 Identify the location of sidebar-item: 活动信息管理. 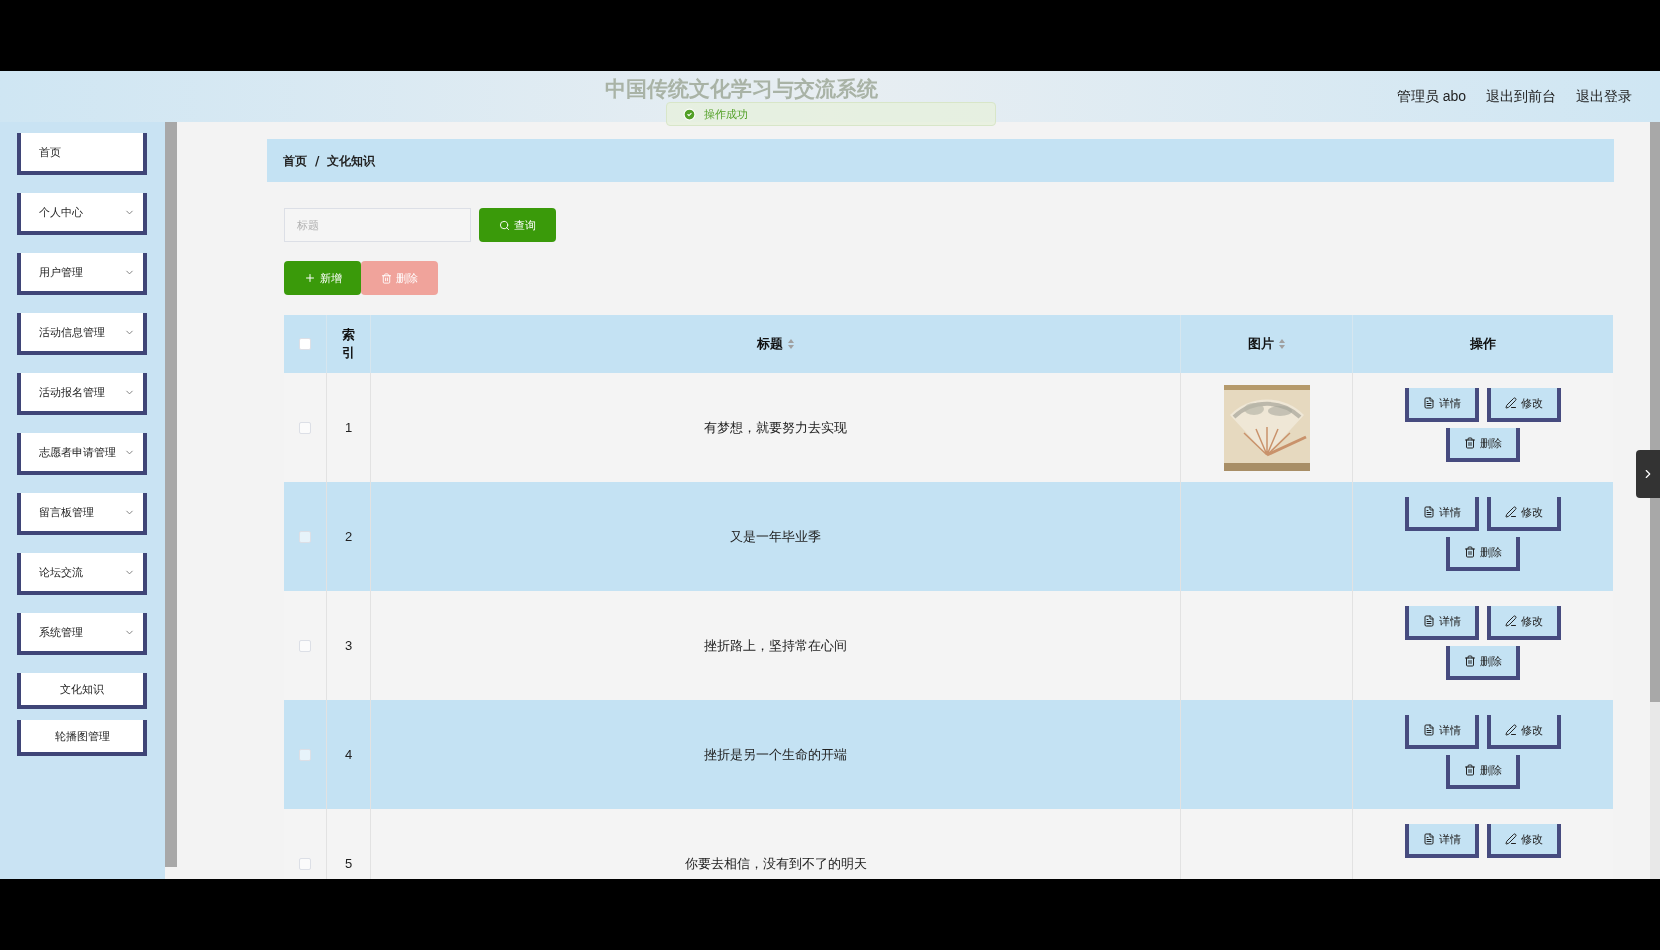
(82, 334).